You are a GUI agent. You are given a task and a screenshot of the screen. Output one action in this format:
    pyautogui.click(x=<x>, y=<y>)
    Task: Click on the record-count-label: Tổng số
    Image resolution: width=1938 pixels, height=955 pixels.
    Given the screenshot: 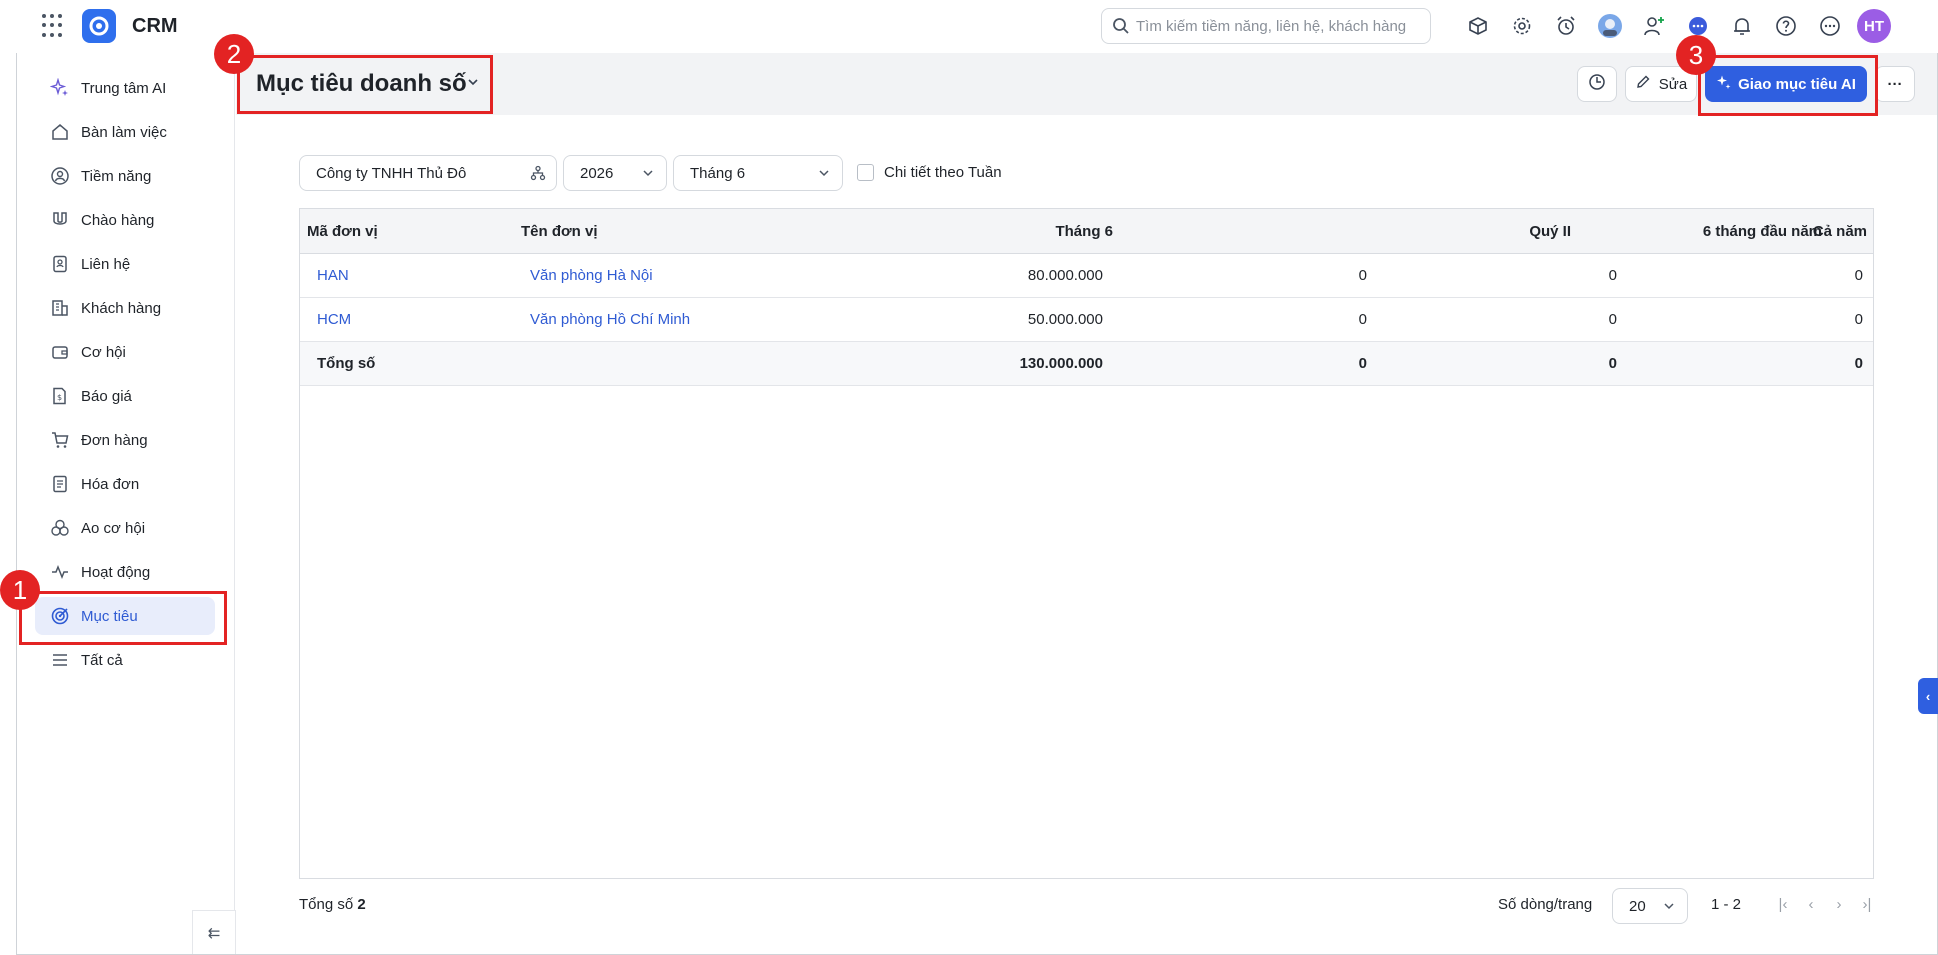 What is the action you would take?
    pyautogui.click(x=326, y=904)
    